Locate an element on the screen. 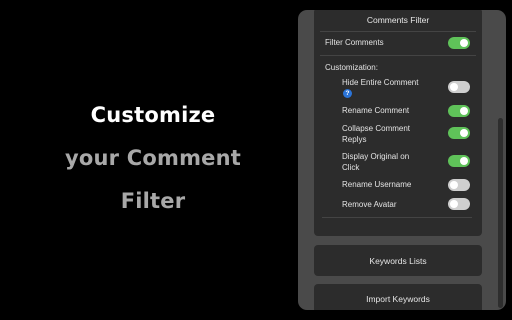 The height and width of the screenshot is (320, 512). rename-username-label: Rename Username is located at coordinates (377, 184).